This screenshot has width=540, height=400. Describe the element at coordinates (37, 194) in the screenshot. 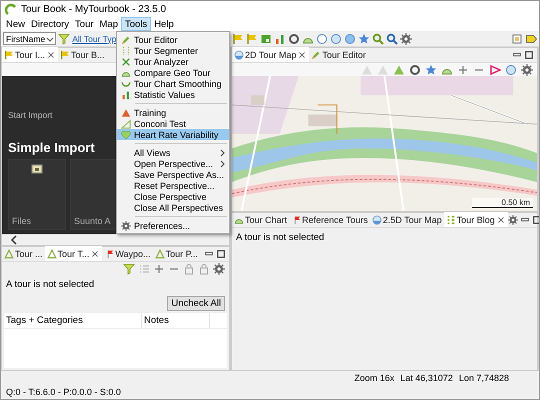

I see `import-tile: Files` at that location.